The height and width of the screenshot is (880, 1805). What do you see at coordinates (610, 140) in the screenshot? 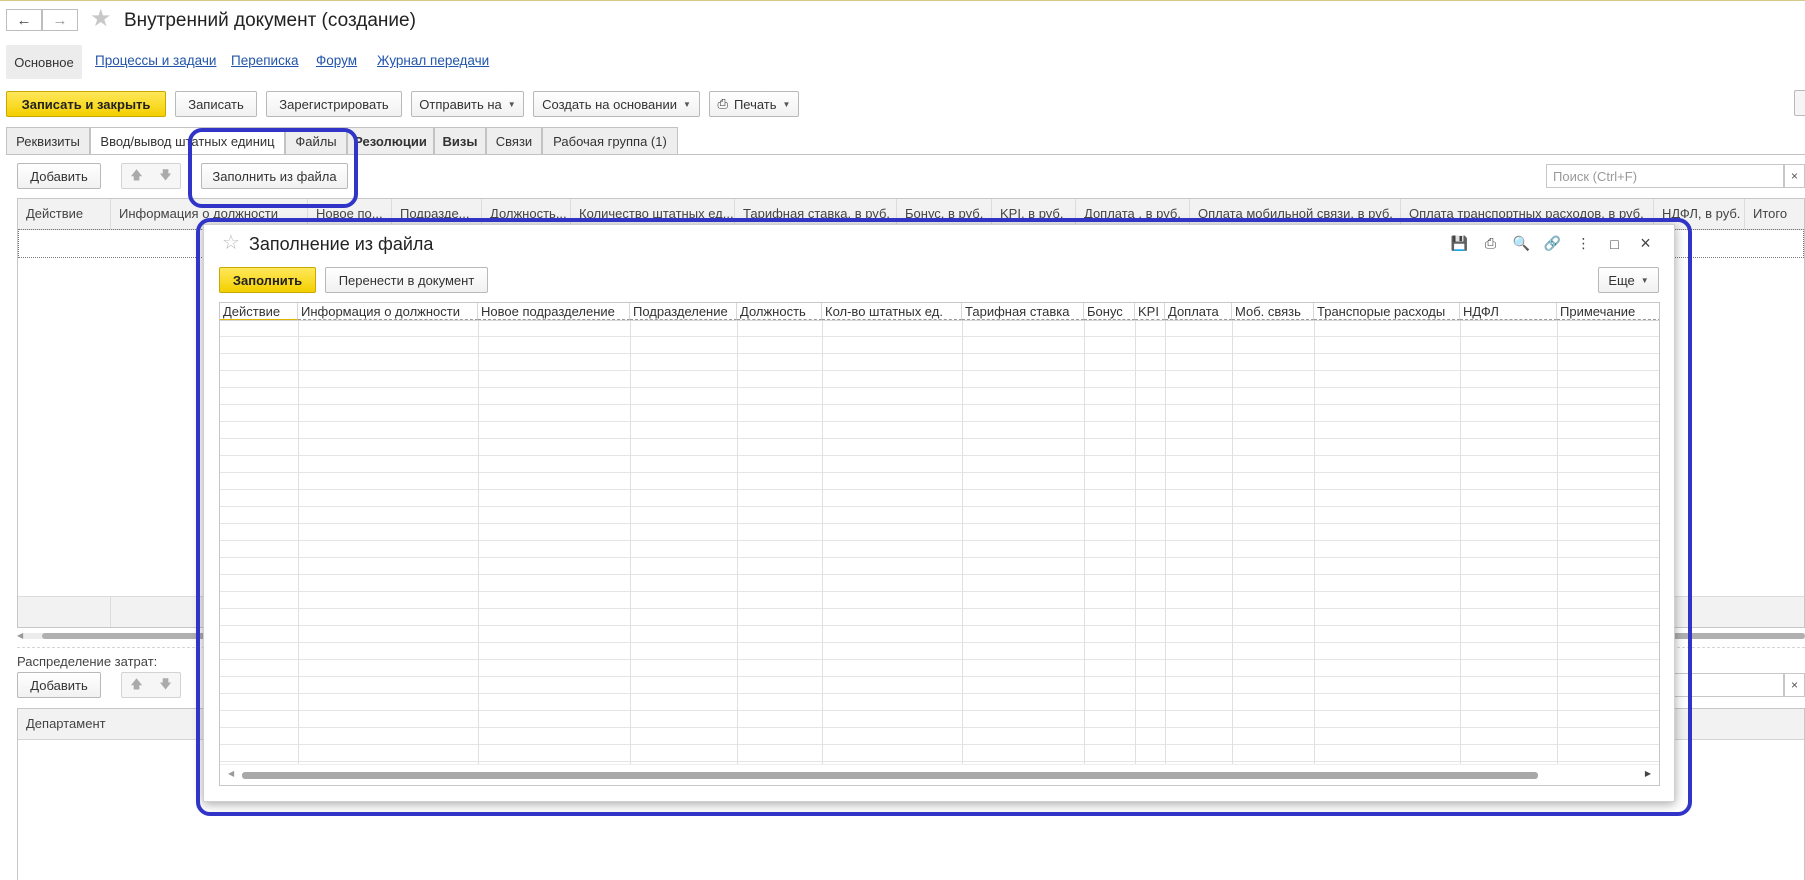
I see `tab-workgroup: Рабочая группа (1)` at bounding box center [610, 140].